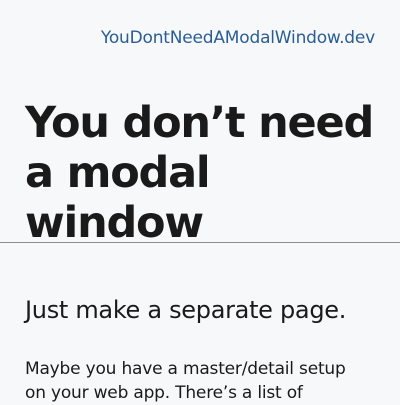 Image resolution: width=400 pixels, height=405 pixels. What do you see at coordinates (186, 310) in the screenshot?
I see `page-subtitle: Just make a separate page.` at bounding box center [186, 310].